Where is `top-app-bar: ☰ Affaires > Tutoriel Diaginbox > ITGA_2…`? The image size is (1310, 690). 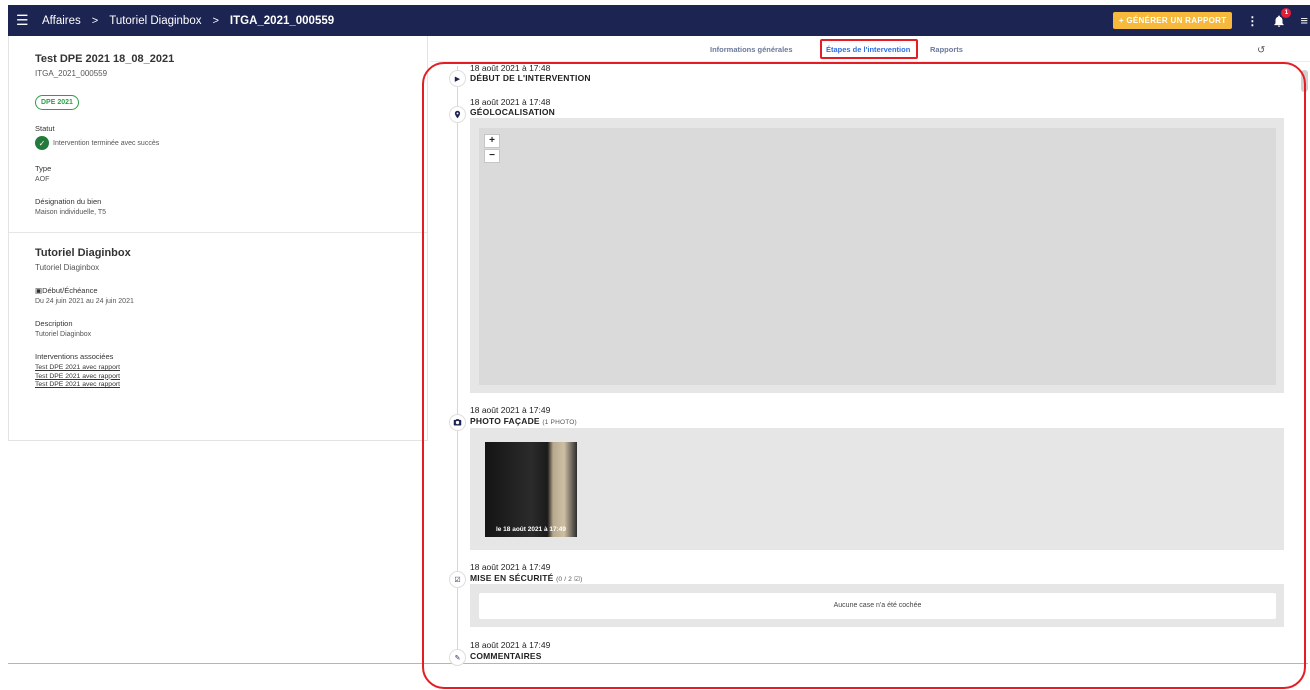 top-app-bar: ☰ Affaires > Tutoriel Diaginbox > ITGA_2… is located at coordinates (659, 20).